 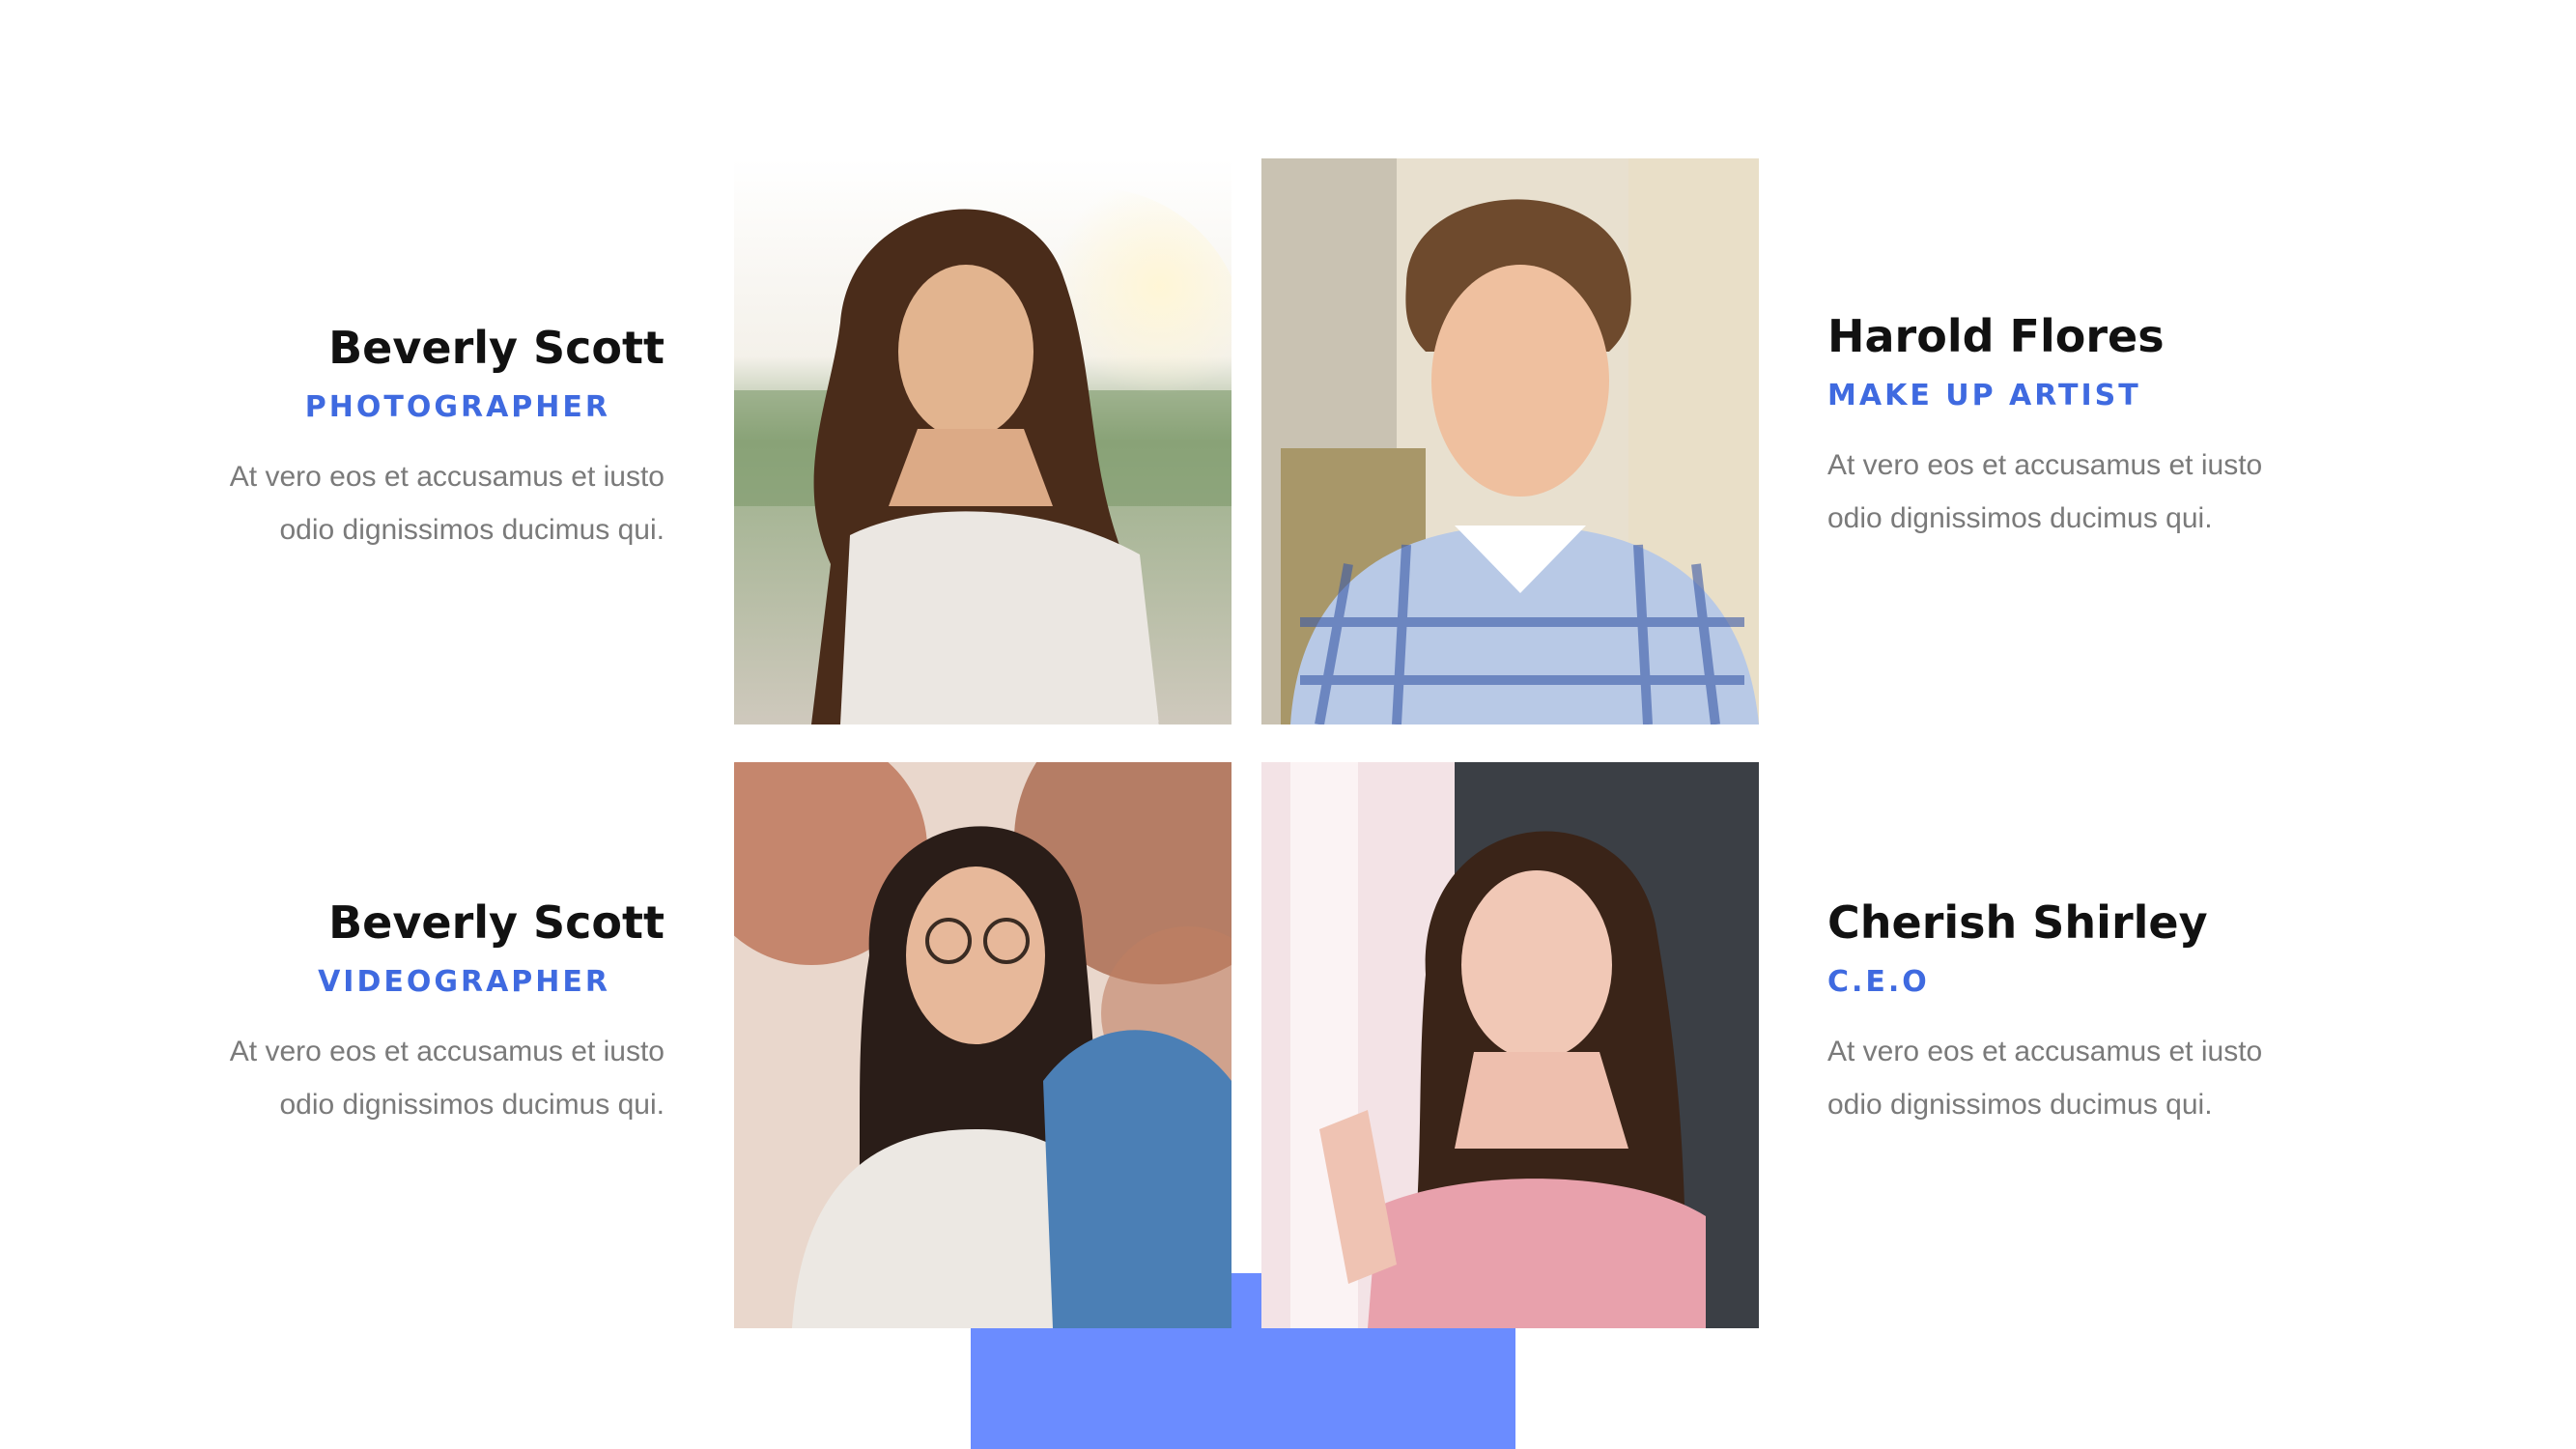 What do you see at coordinates (1878, 982) in the screenshot?
I see `member-role: C.E.O` at bounding box center [1878, 982].